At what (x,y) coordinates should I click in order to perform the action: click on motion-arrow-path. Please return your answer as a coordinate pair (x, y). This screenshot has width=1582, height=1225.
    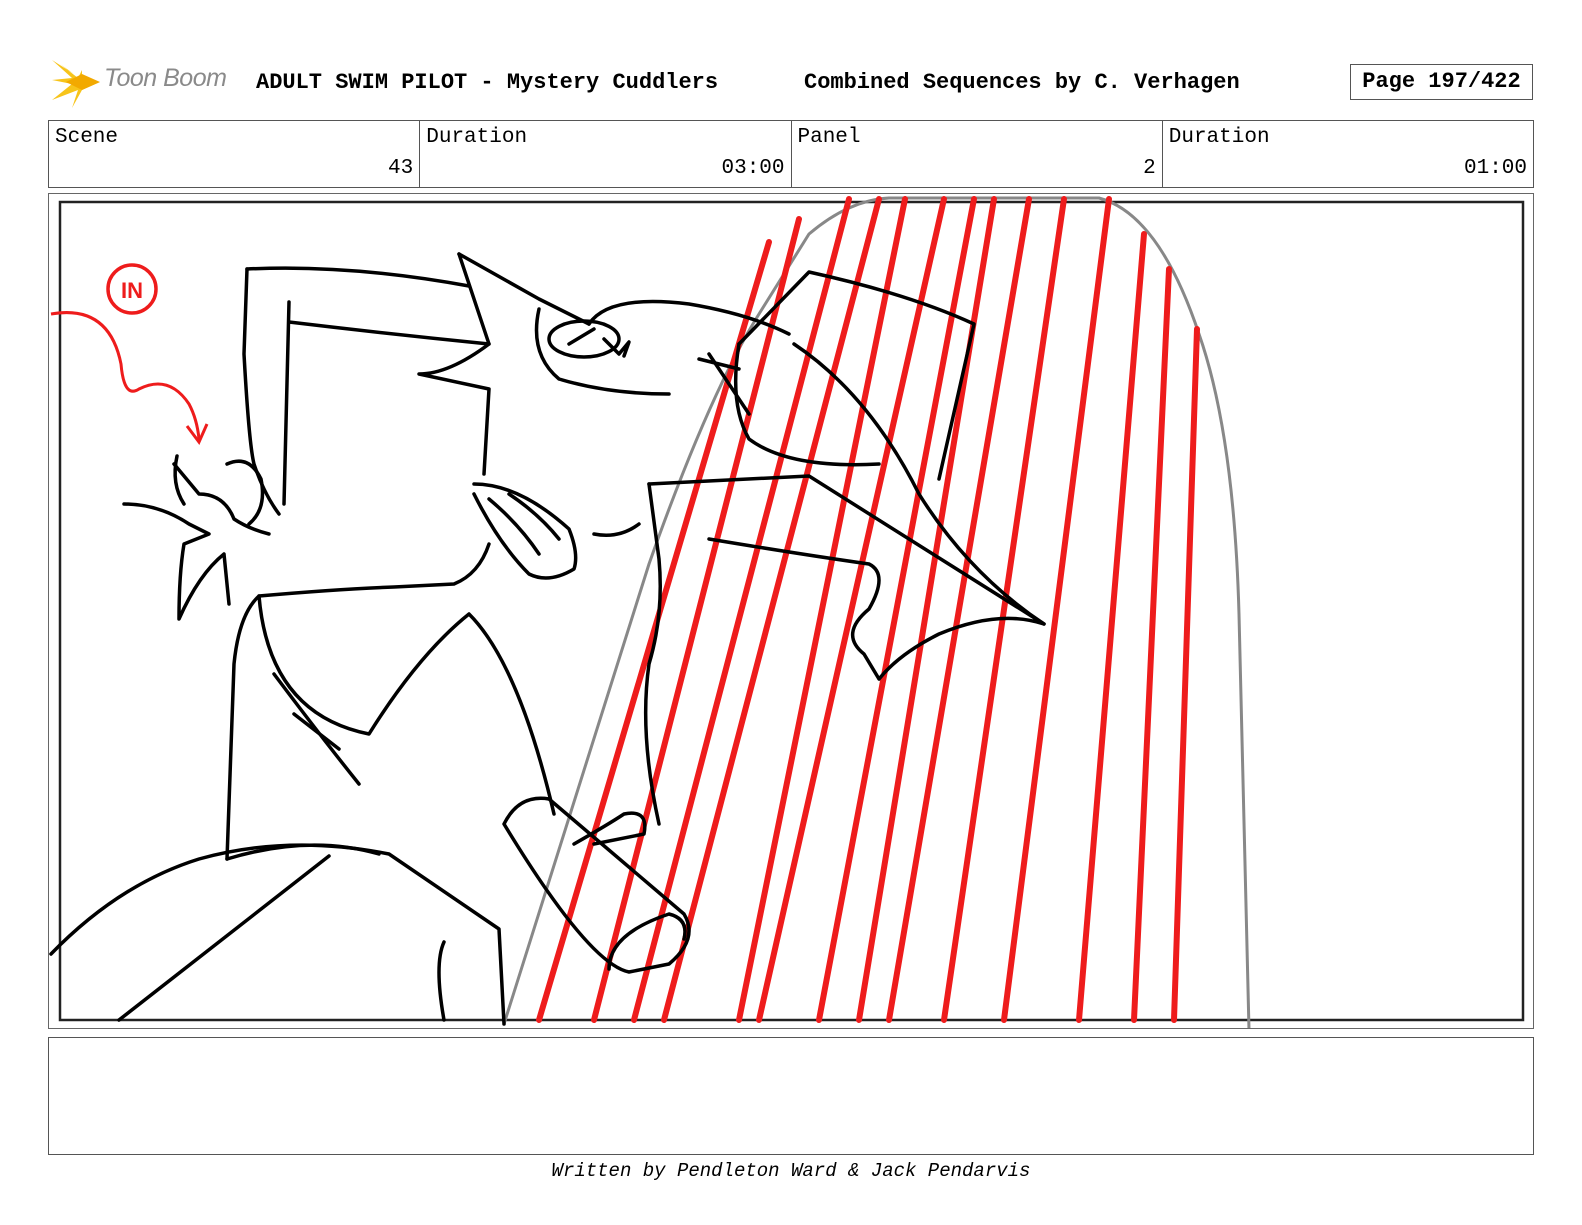
    Looking at the image, I should click on (125, 375).